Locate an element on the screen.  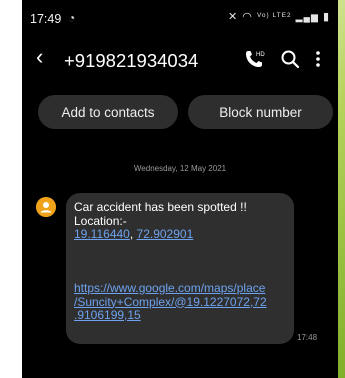
contact-number: +919821934034 is located at coordinates (131, 60).